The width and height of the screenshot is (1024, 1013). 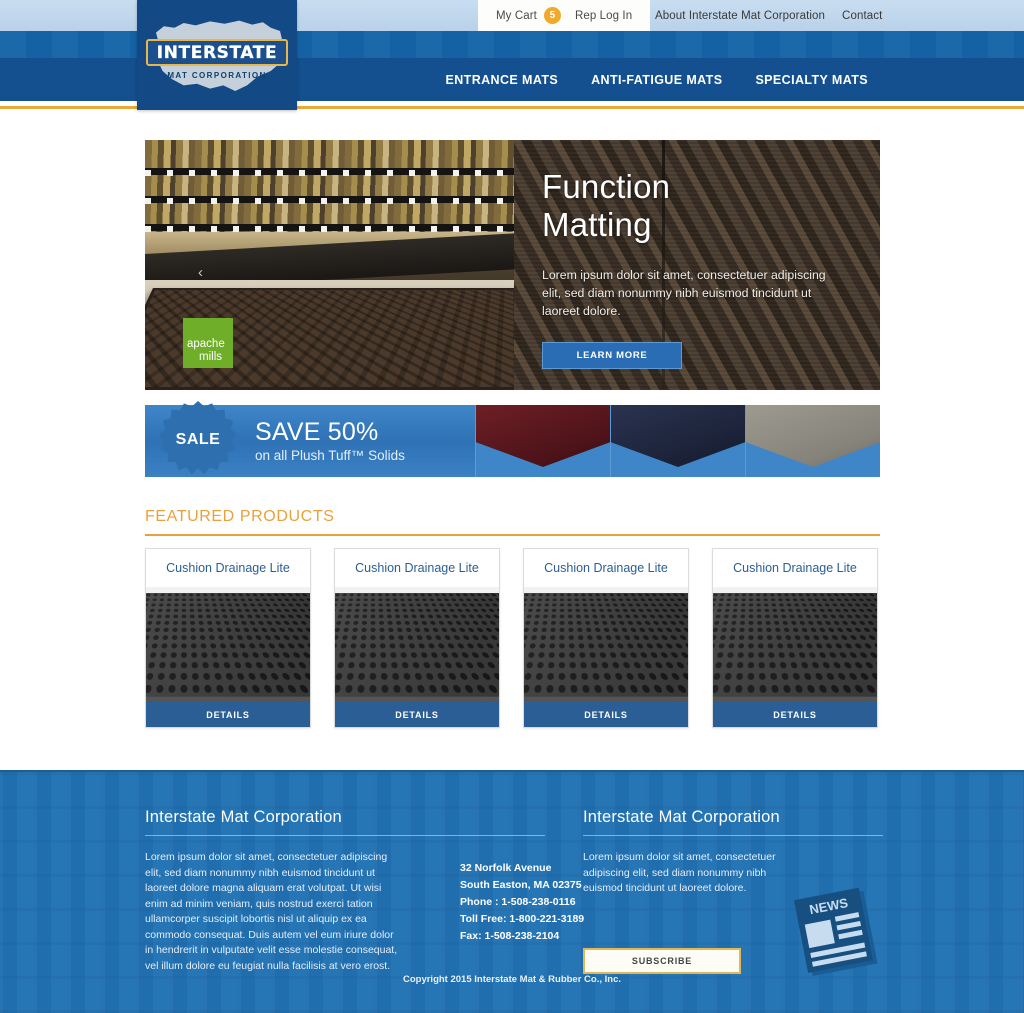 I want to click on logo-word-text: INTERSTATE, so click(x=217, y=52).